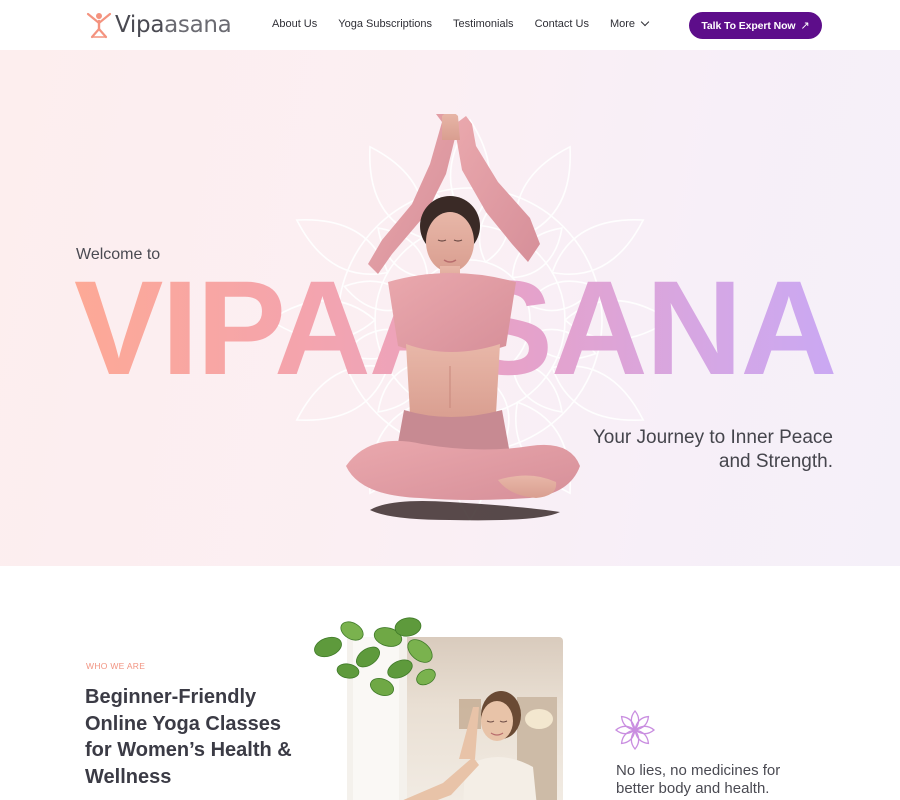 This screenshot has width=900, height=800. What do you see at coordinates (562, 24) in the screenshot?
I see `nav-contact-us: Contact Us` at bounding box center [562, 24].